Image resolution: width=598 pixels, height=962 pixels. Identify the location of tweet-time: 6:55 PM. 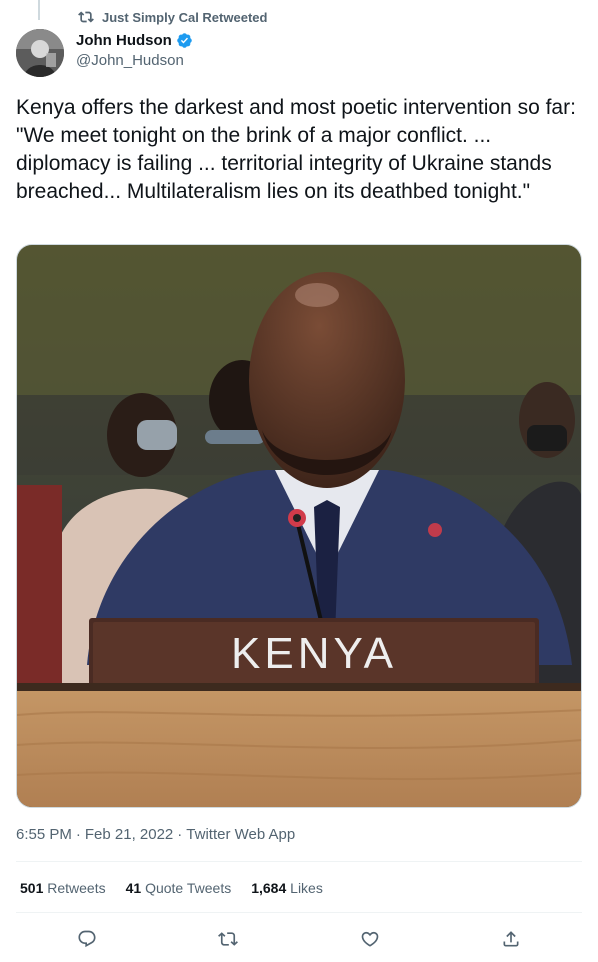
(44, 834).